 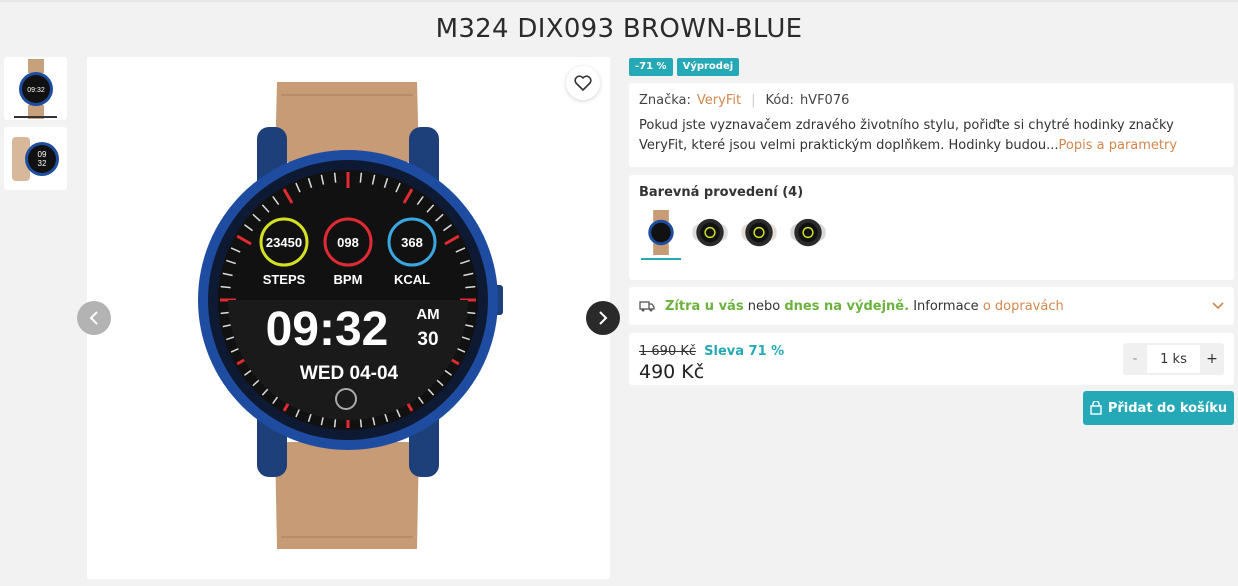 I want to click on top-divider, so click(x=619, y=1).